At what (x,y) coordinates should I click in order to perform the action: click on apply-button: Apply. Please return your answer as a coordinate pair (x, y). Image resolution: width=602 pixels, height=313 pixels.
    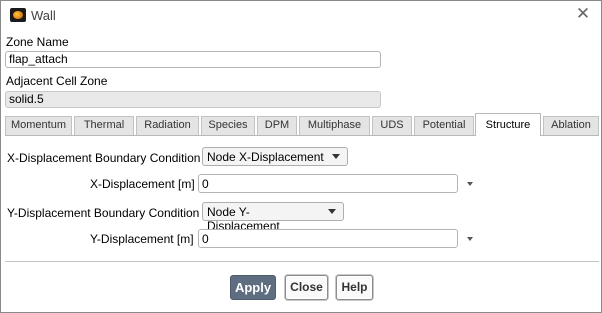
    Looking at the image, I should click on (253, 287).